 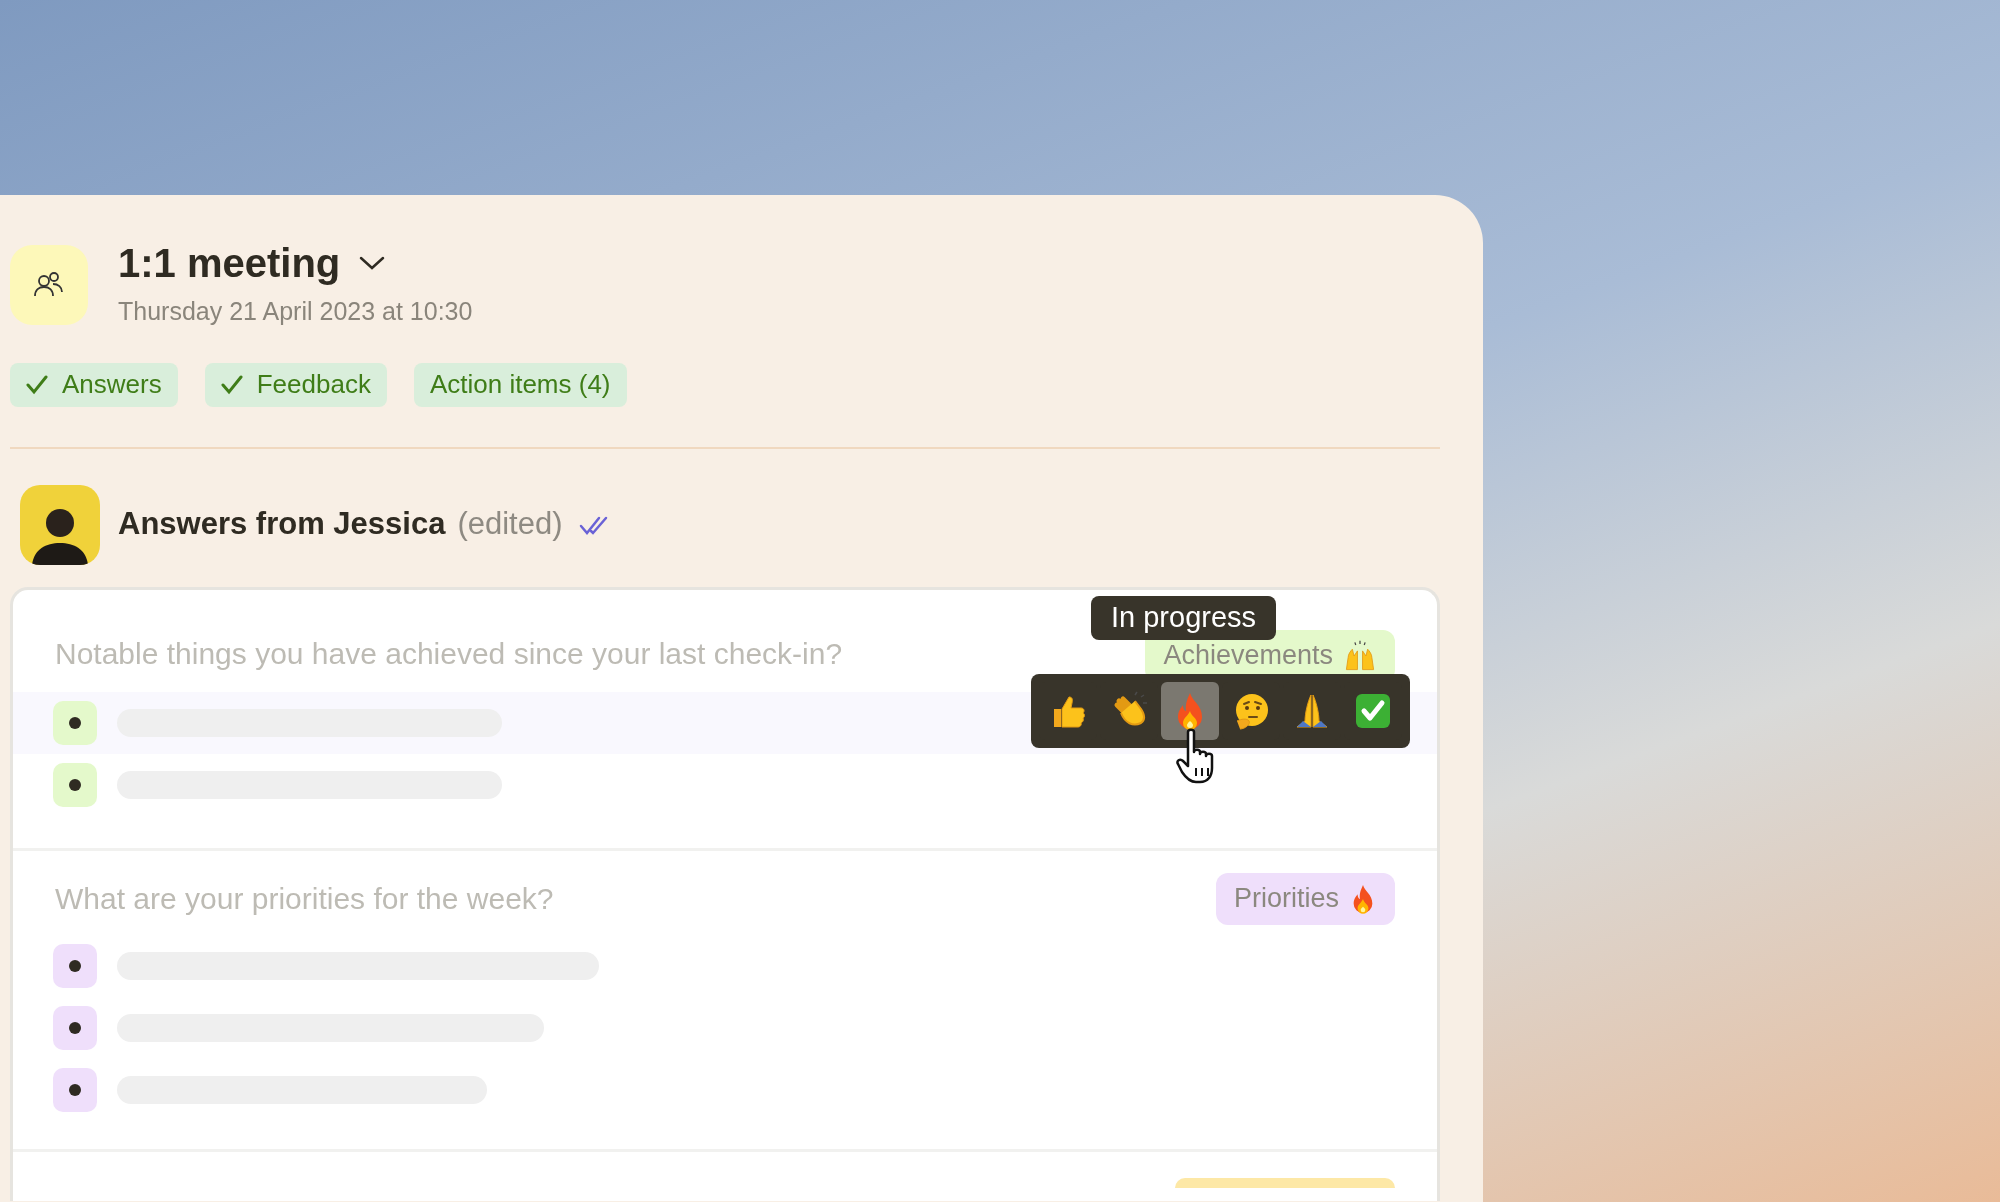 I want to click on people-icon, so click(x=49, y=285).